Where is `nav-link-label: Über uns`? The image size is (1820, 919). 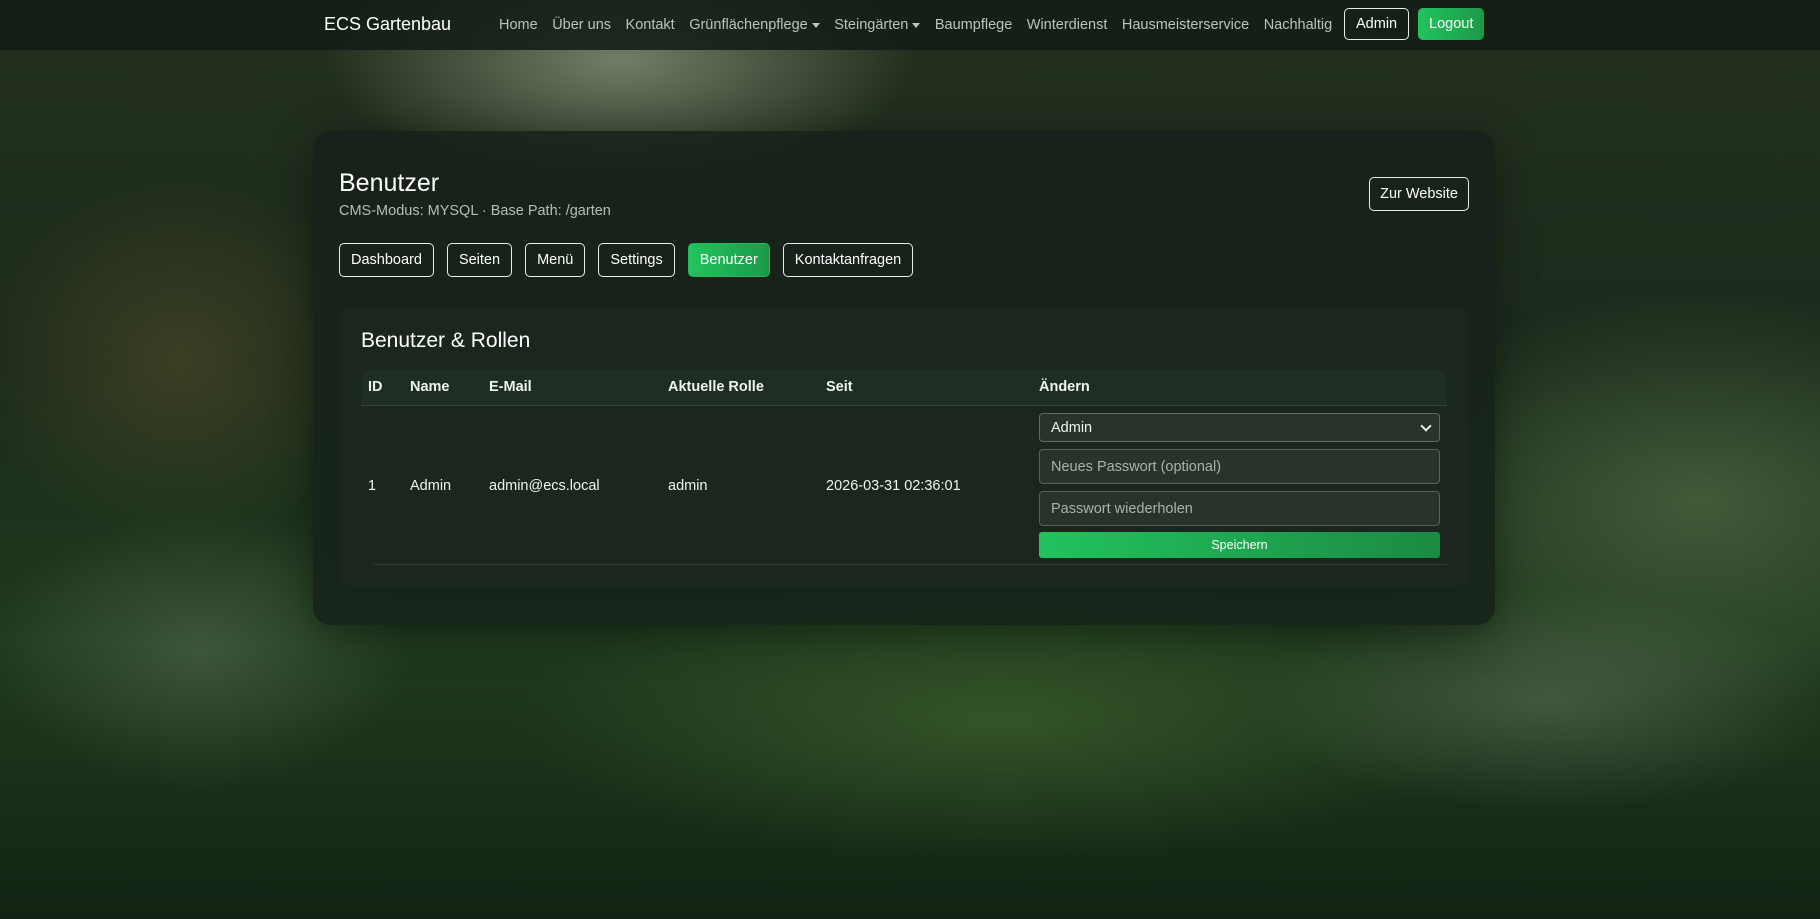 nav-link-label: Über uns is located at coordinates (582, 25).